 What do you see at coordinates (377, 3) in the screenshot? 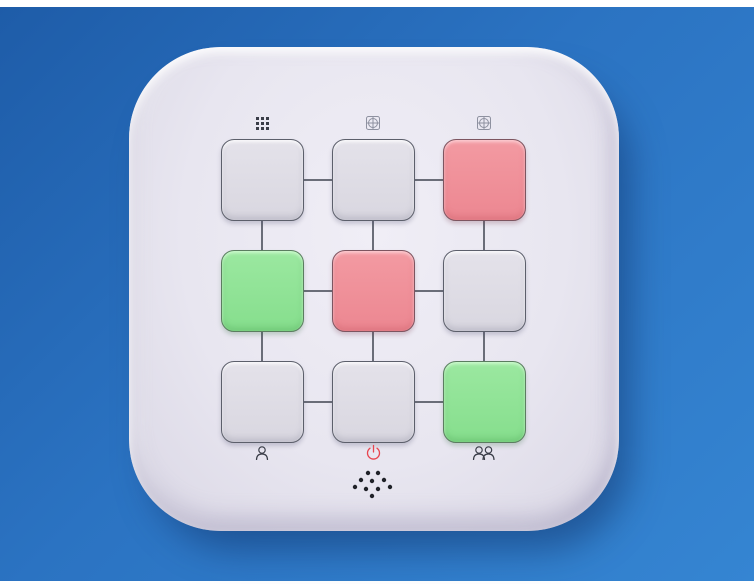
I see `screenshot-border-top` at bounding box center [377, 3].